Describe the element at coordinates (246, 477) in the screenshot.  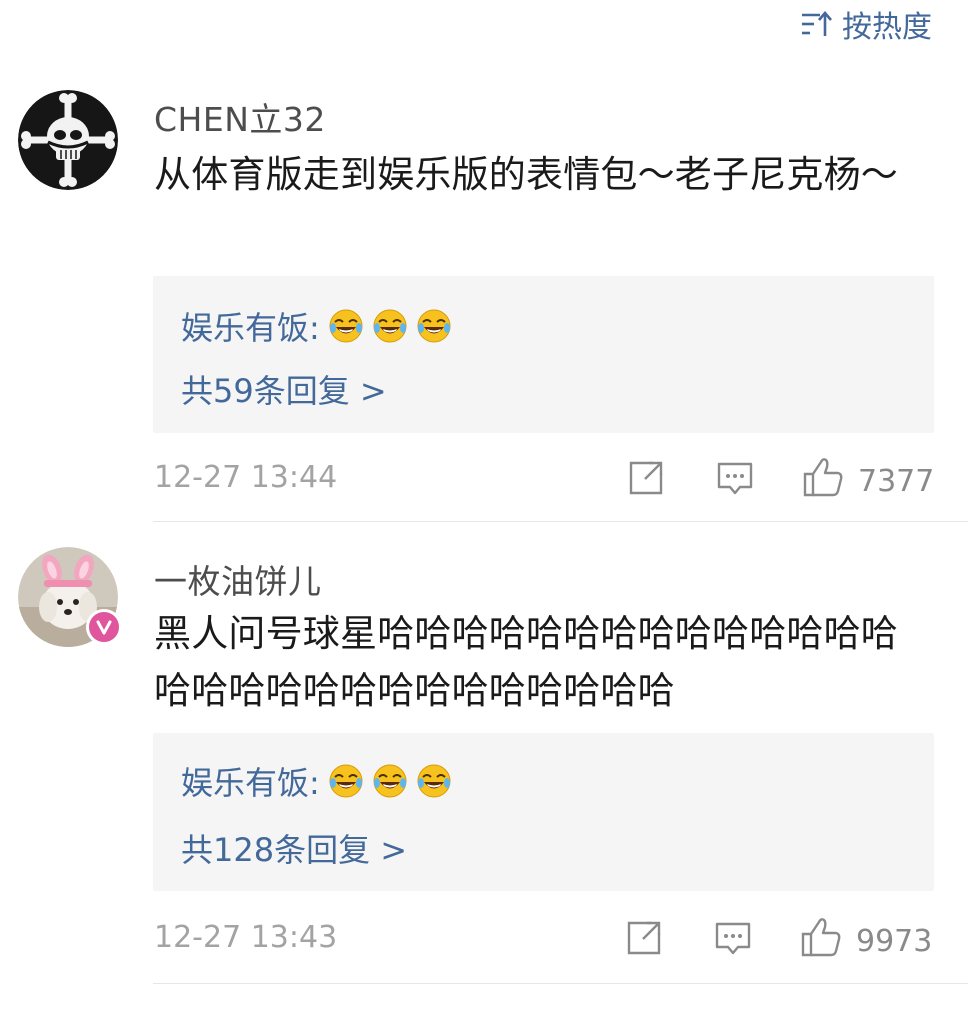
I see `comment-timestamp: 12-27 13:44` at that location.